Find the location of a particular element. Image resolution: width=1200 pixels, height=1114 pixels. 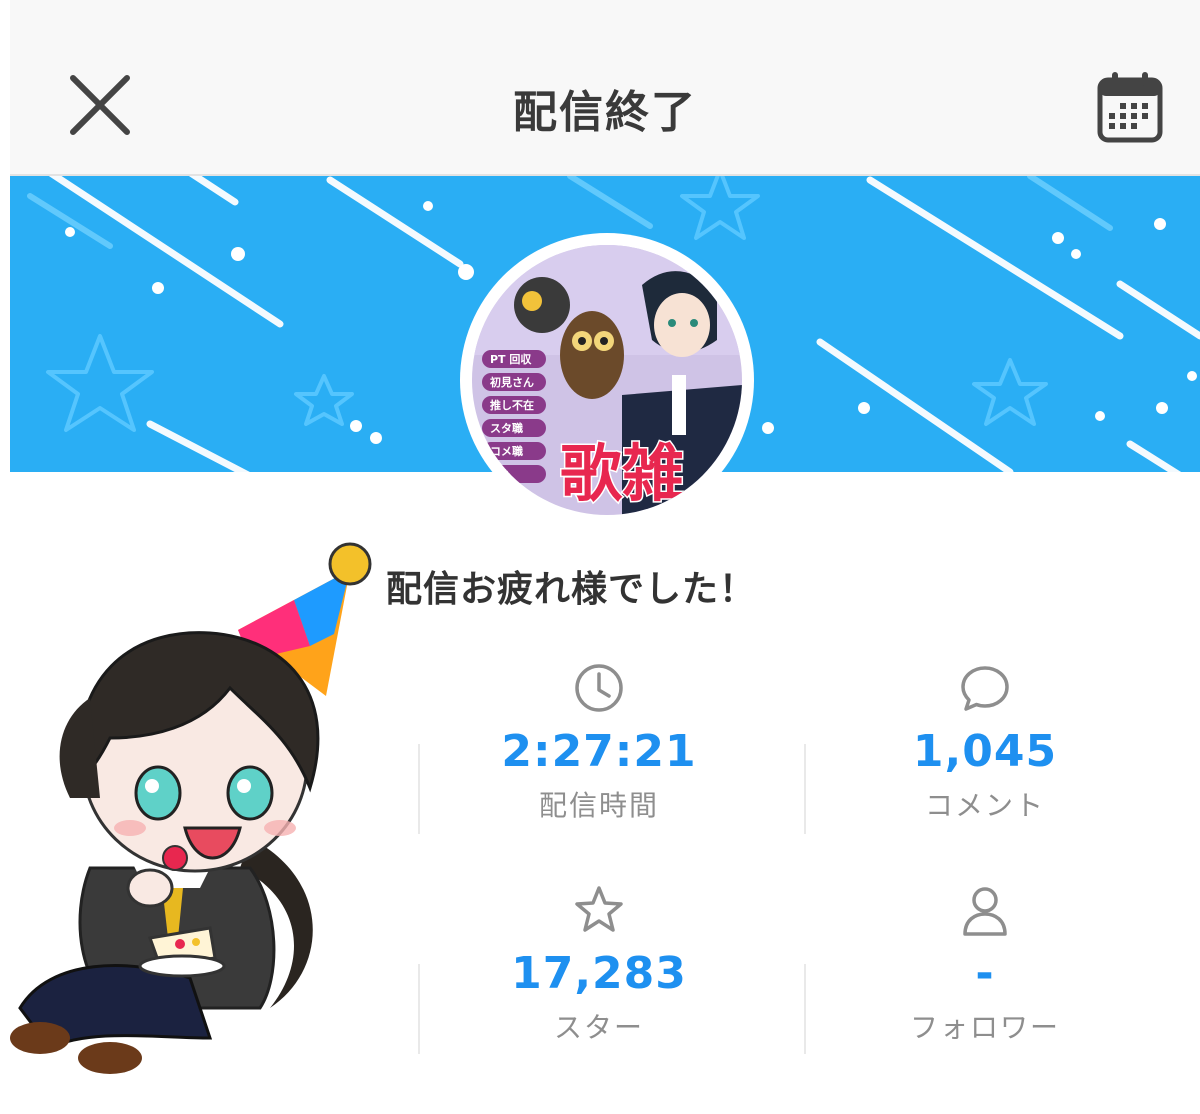

stat-label: フォロワー is located at coordinates (984, 1027).